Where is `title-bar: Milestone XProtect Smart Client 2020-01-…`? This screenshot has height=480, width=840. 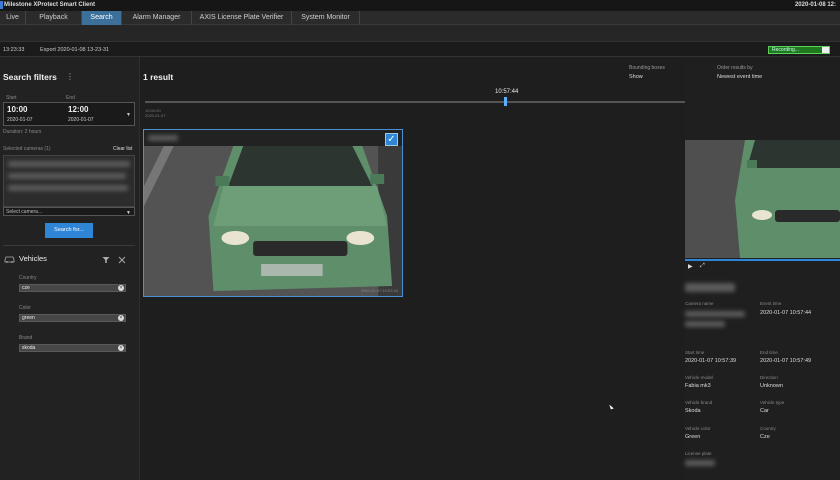 title-bar: Milestone XProtect Smart Client 2020-01-… is located at coordinates (420, 5).